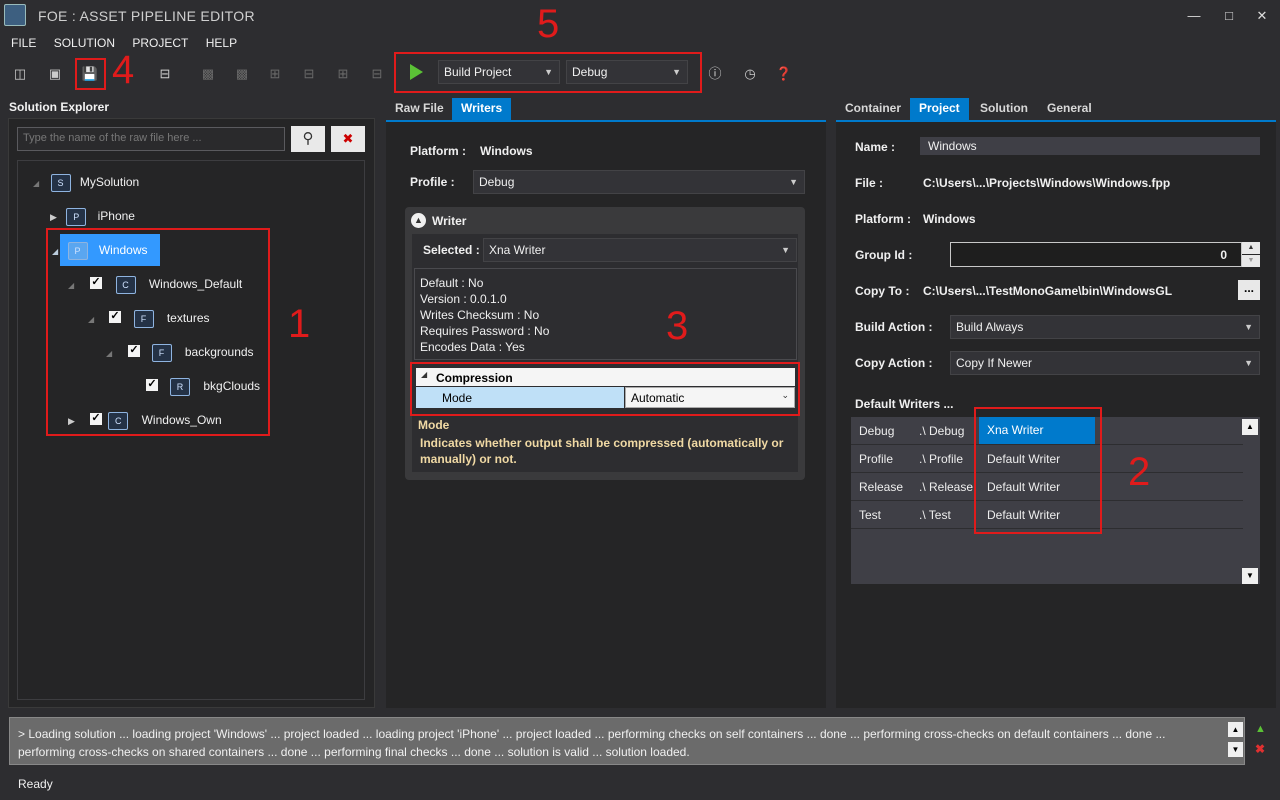 The width and height of the screenshot is (1280, 800). Describe the element at coordinates (1105, 327) in the screenshot. I see `build-action-select: Build Always ▼` at that location.